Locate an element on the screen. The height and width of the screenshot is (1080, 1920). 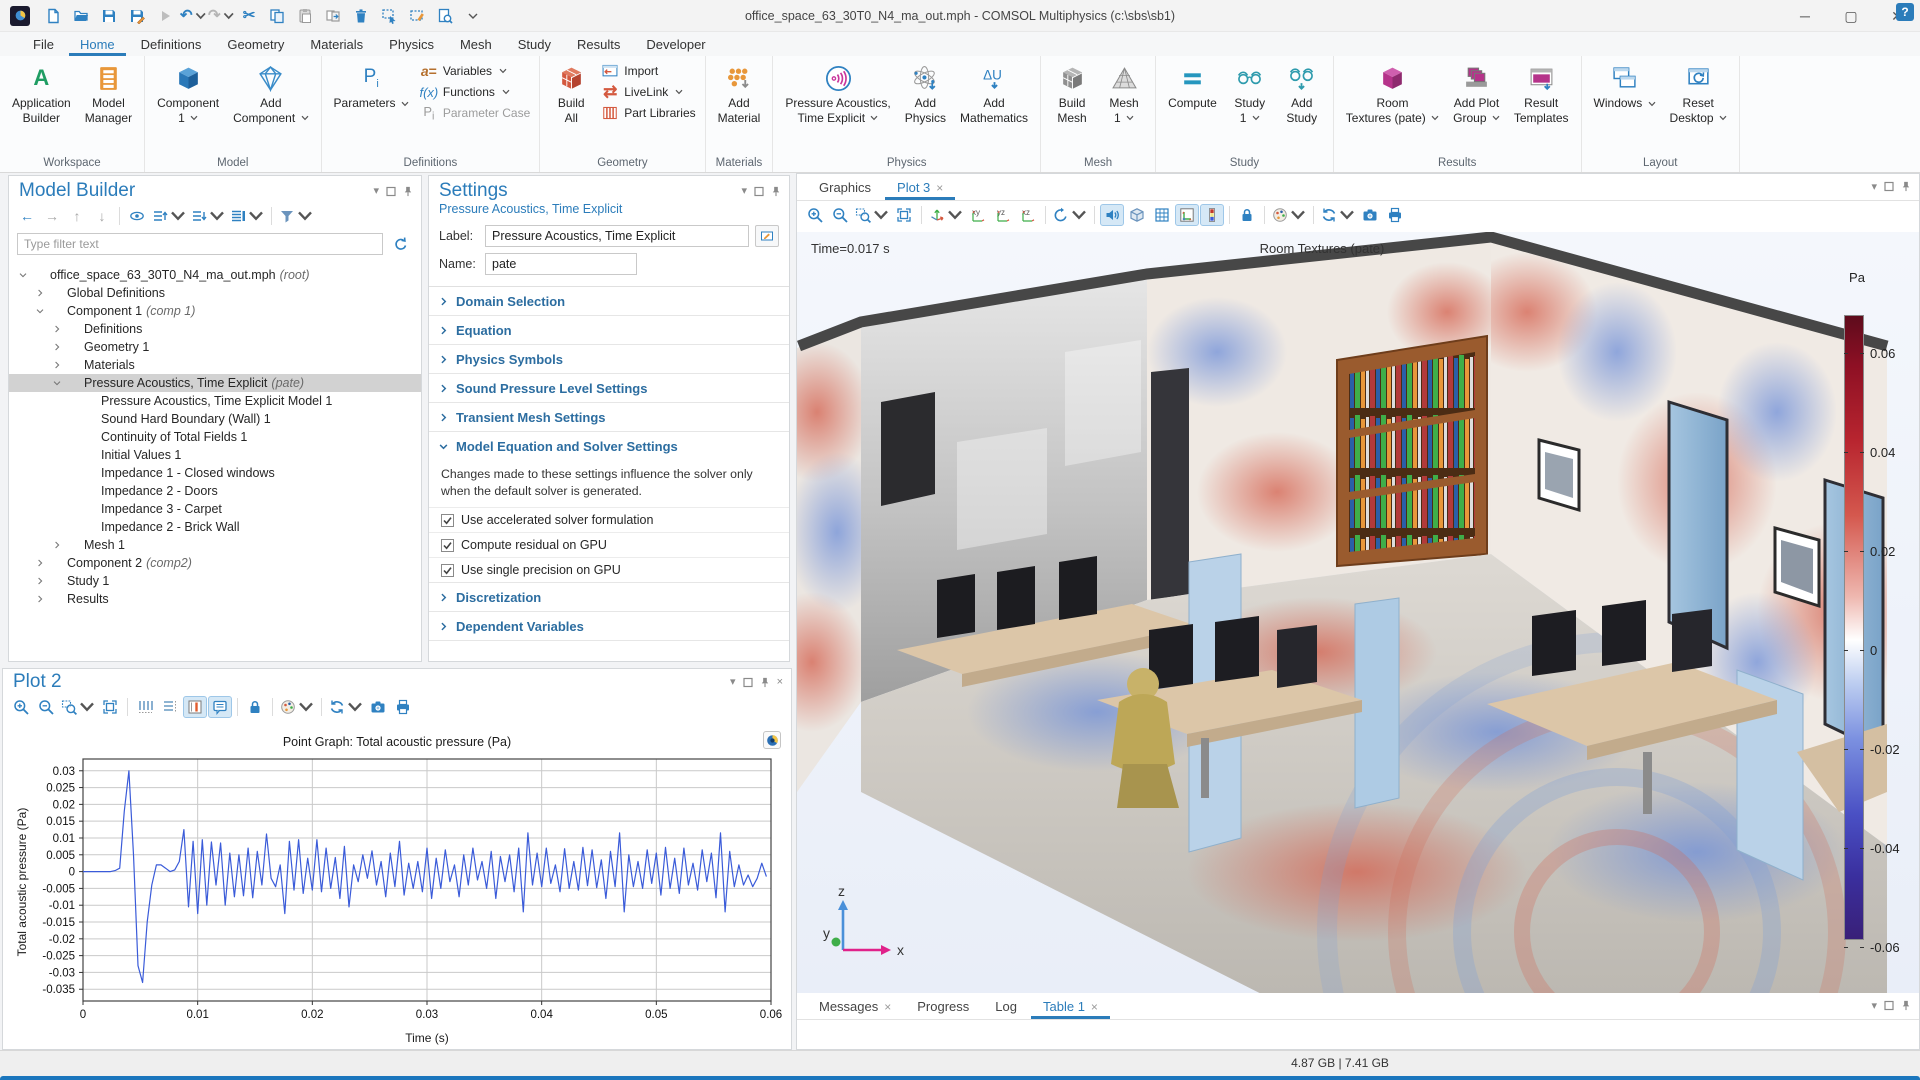
clear-selection-button is located at coordinates (417, 16).